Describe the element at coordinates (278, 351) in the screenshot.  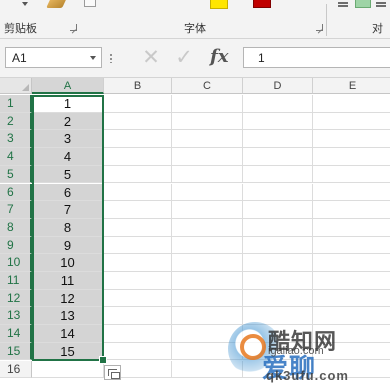
I see `cell-d15` at that location.